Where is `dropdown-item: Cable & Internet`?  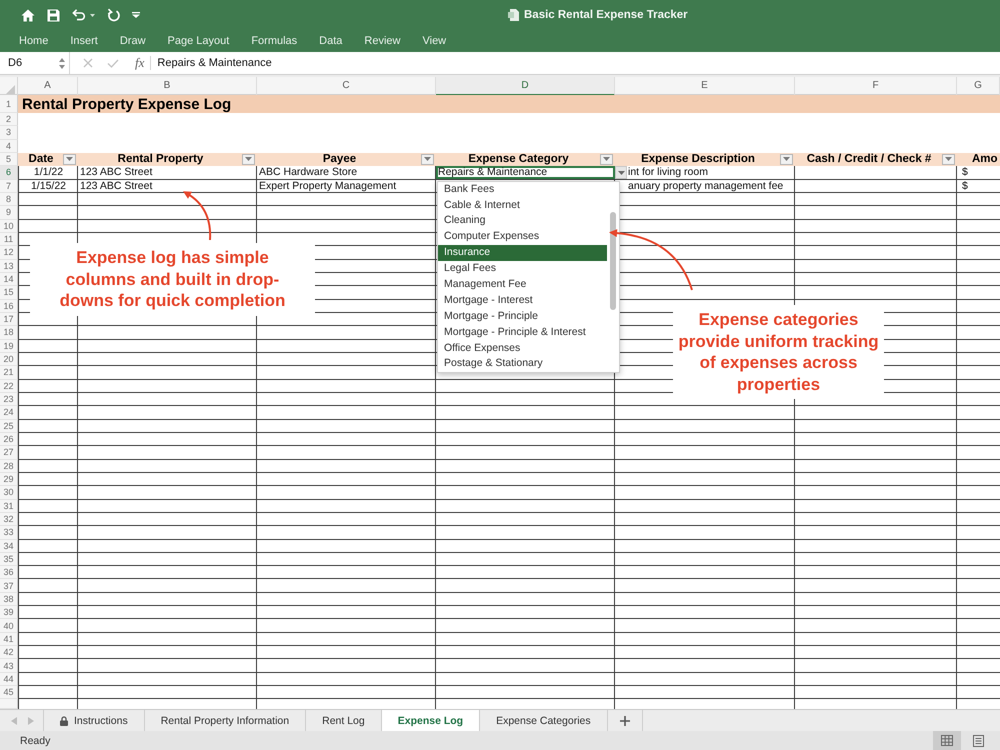 dropdown-item: Cable & Internet is located at coordinates (522, 206).